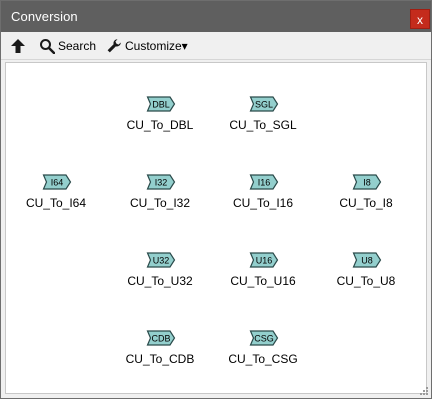  I want to click on terminal-tag: CDB, so click(160, 339).